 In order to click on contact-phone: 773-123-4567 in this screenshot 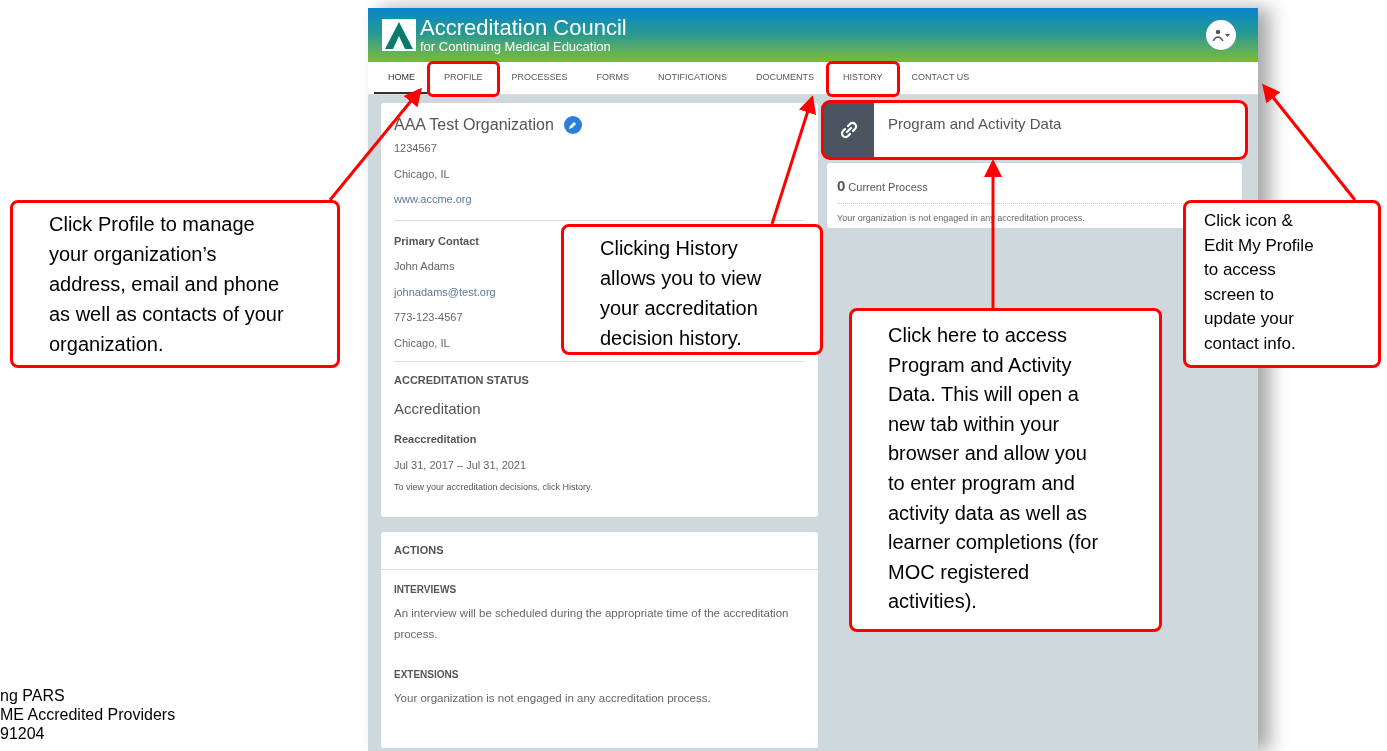, I will do `click(428, 317)`.